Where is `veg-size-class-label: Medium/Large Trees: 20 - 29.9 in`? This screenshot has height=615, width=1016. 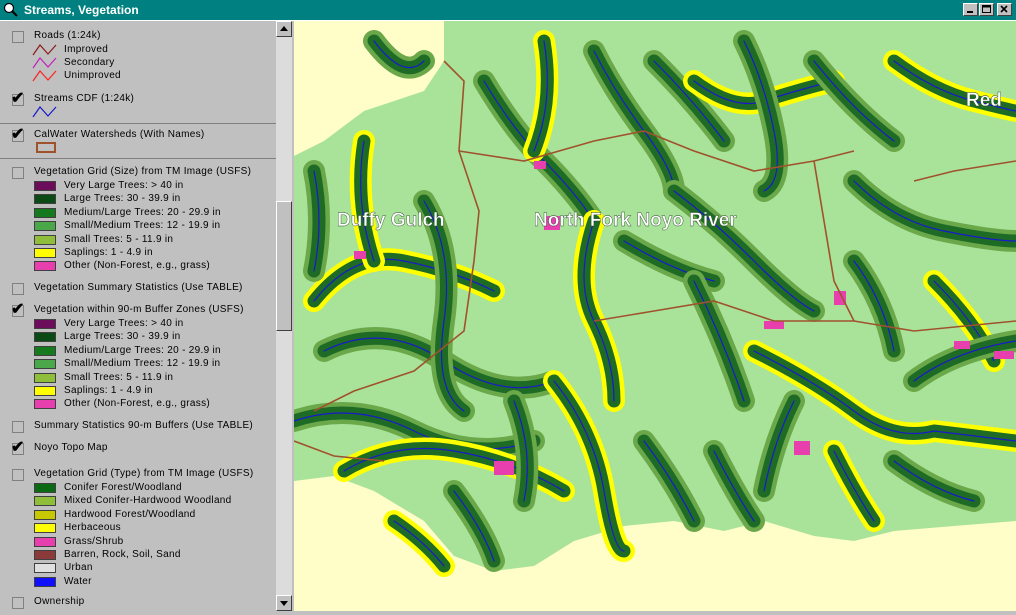 veg-size-class-label: Medium/Large Trees: 20 - 29.9 in is located at coordinates (142, 212).